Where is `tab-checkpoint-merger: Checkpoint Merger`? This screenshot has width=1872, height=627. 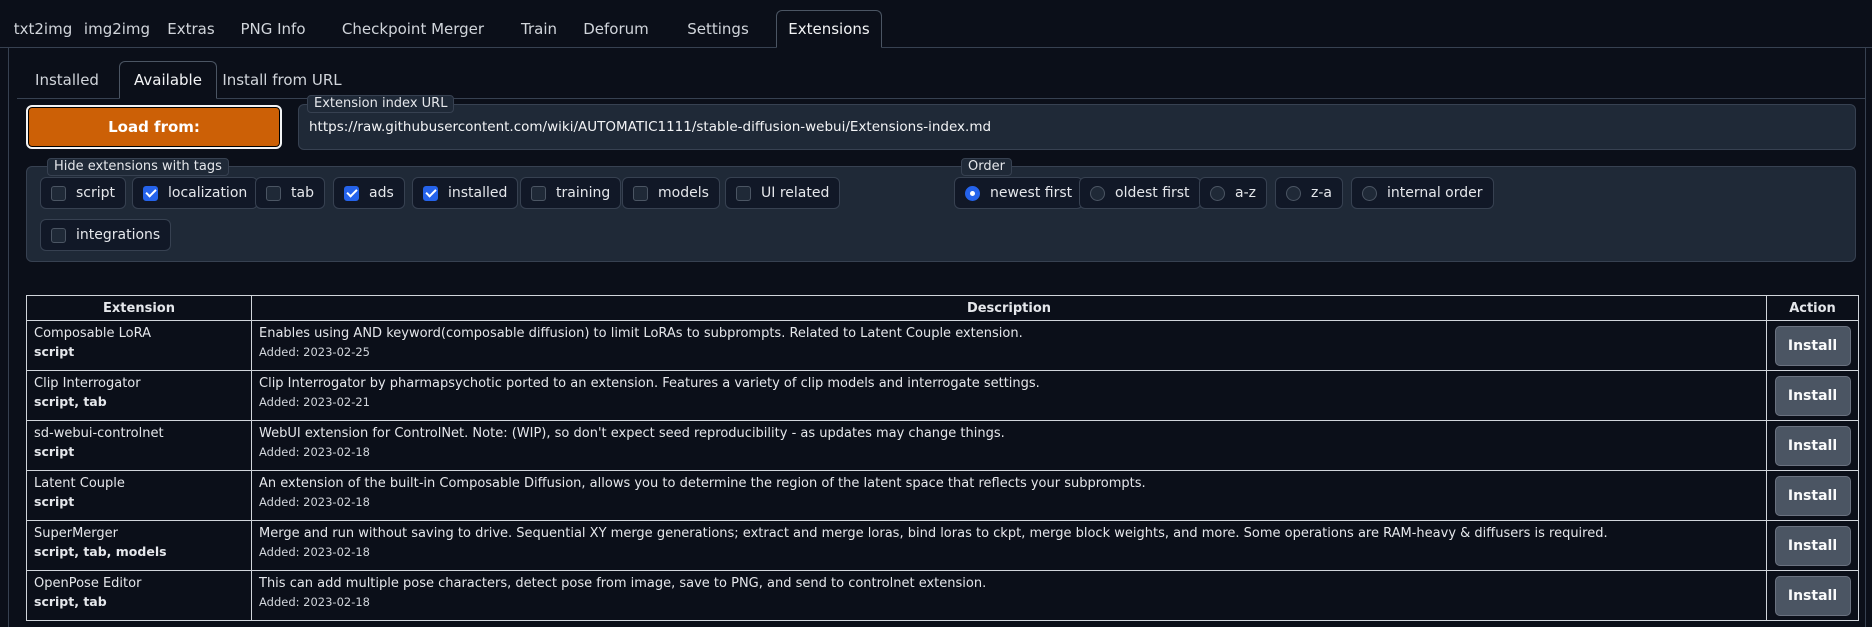
tab-checkpoint-merger: Checkpoint Merger is located at coordinates (413, 29).